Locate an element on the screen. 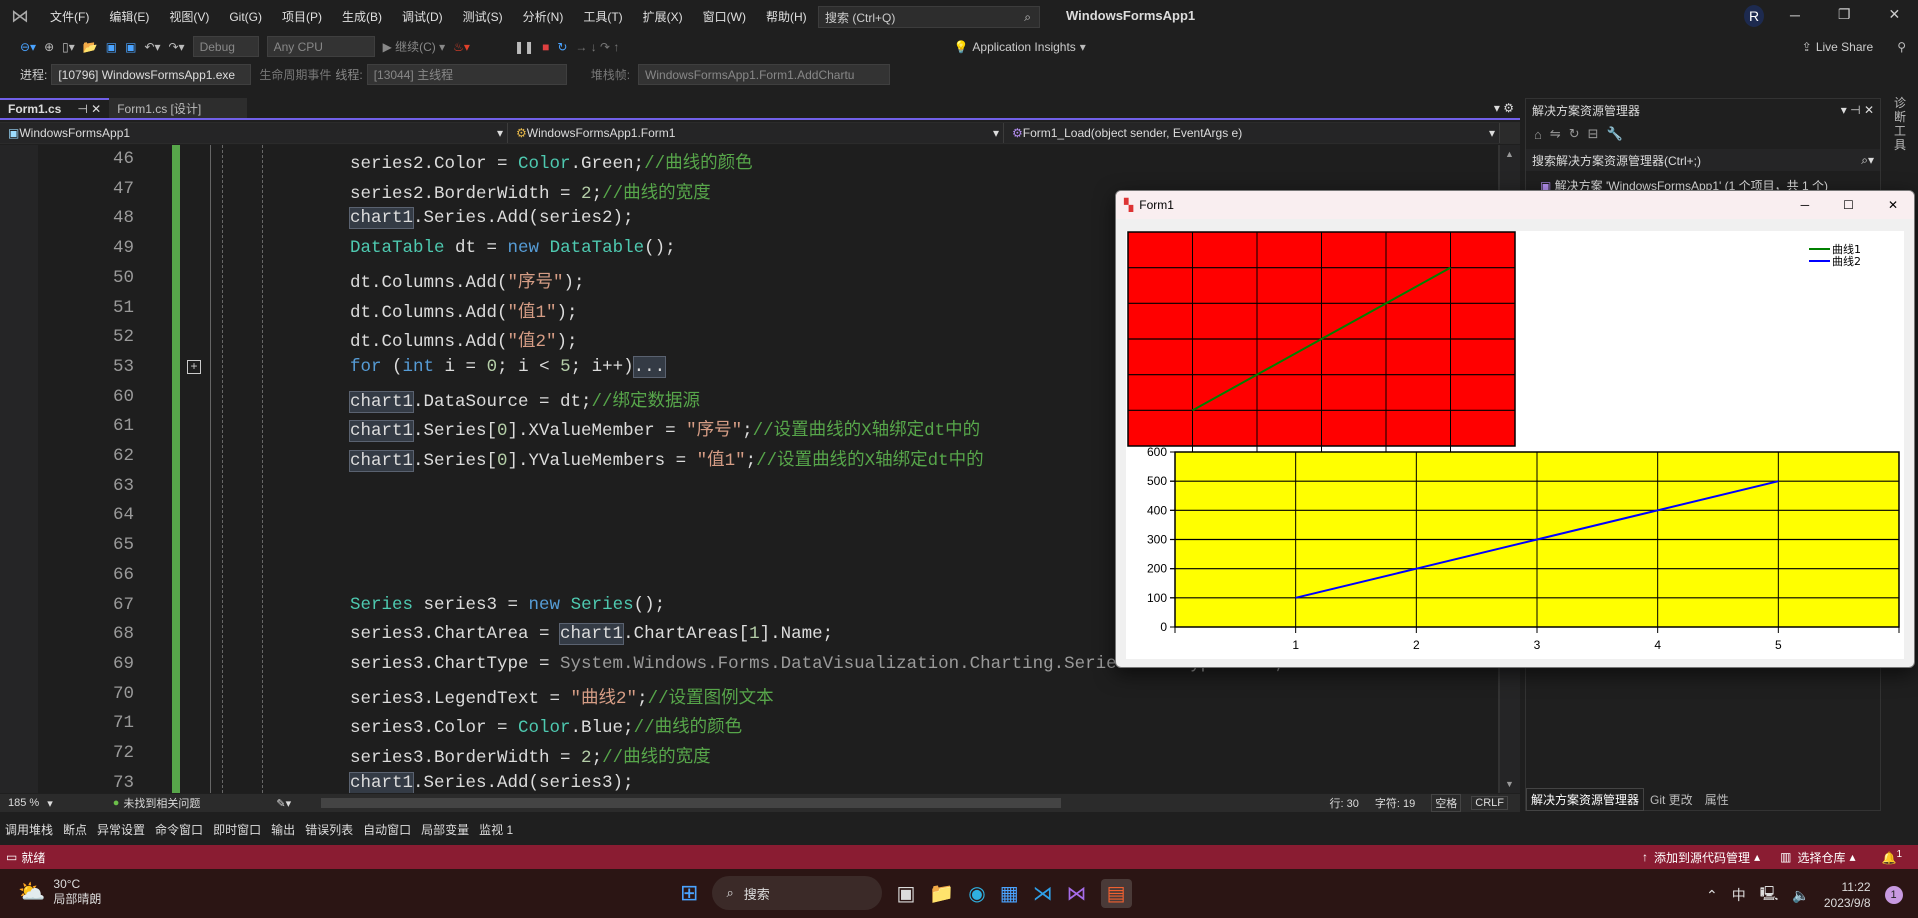 The image size is (1918, 918). tab-git-changes: Git 更改 is located at coordinates (1671, 799).